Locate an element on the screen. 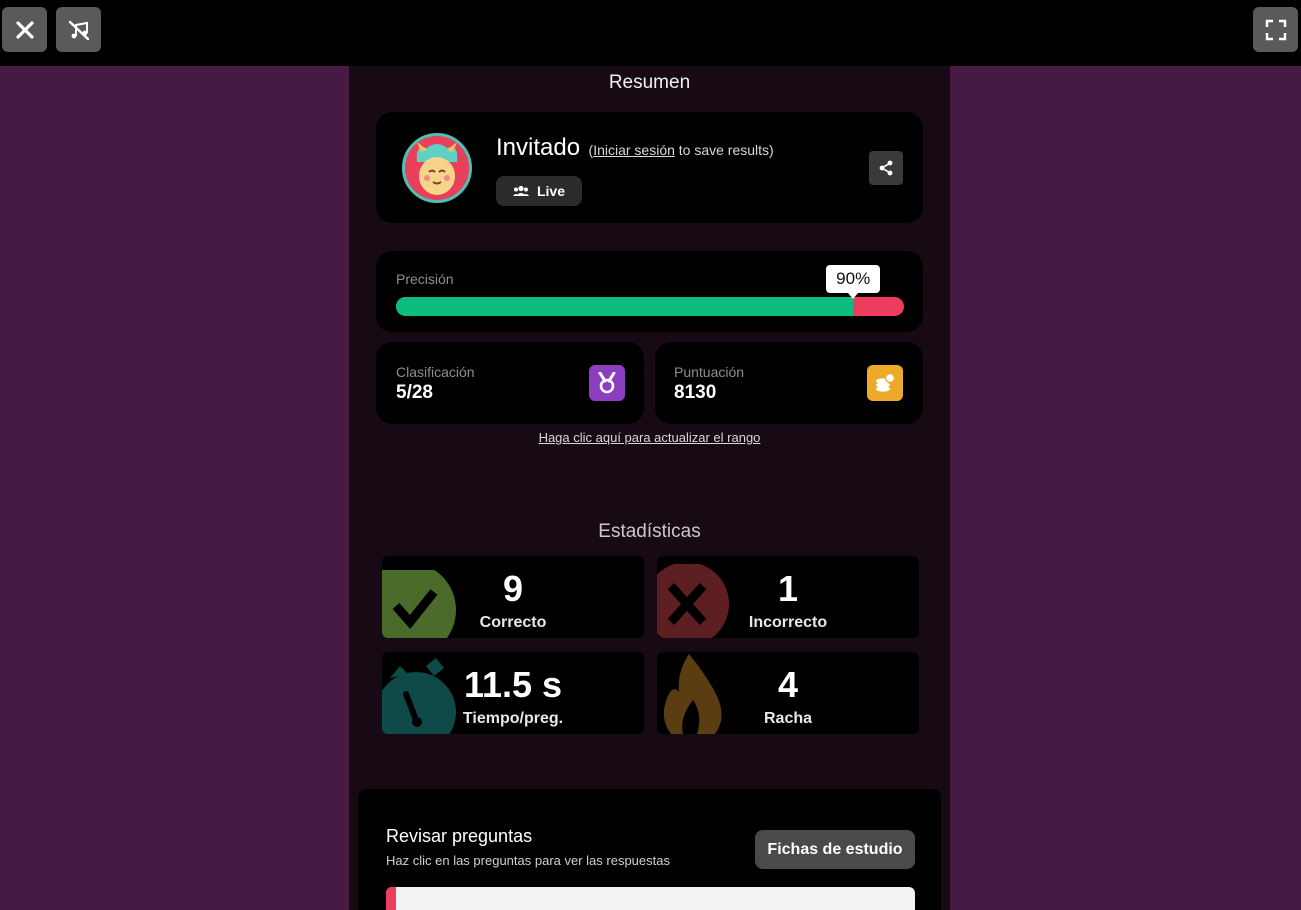 This screenshot has width=1301, height=910. music-off-icon is located at coordinates (78, 30).